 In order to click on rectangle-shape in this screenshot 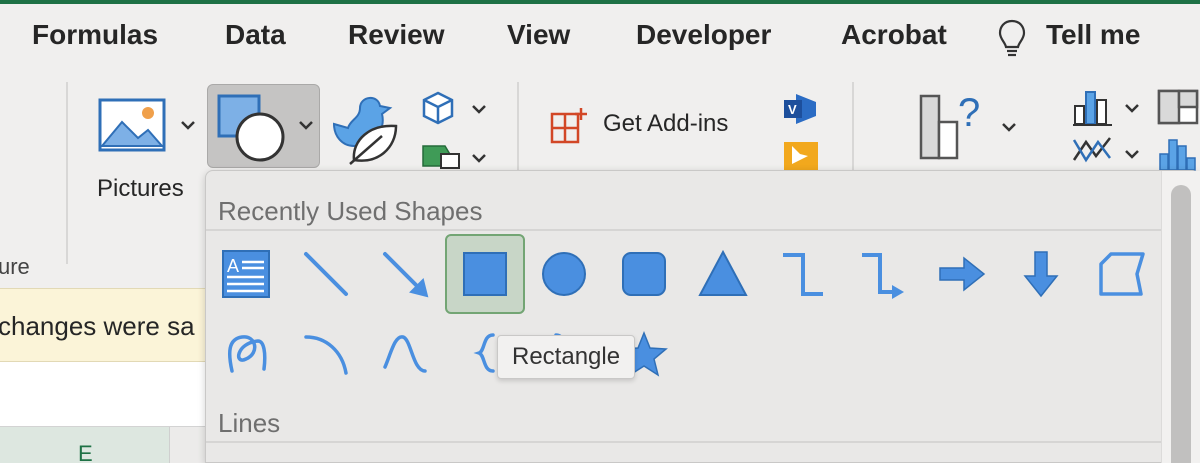, I will do `click(485, 274)`.